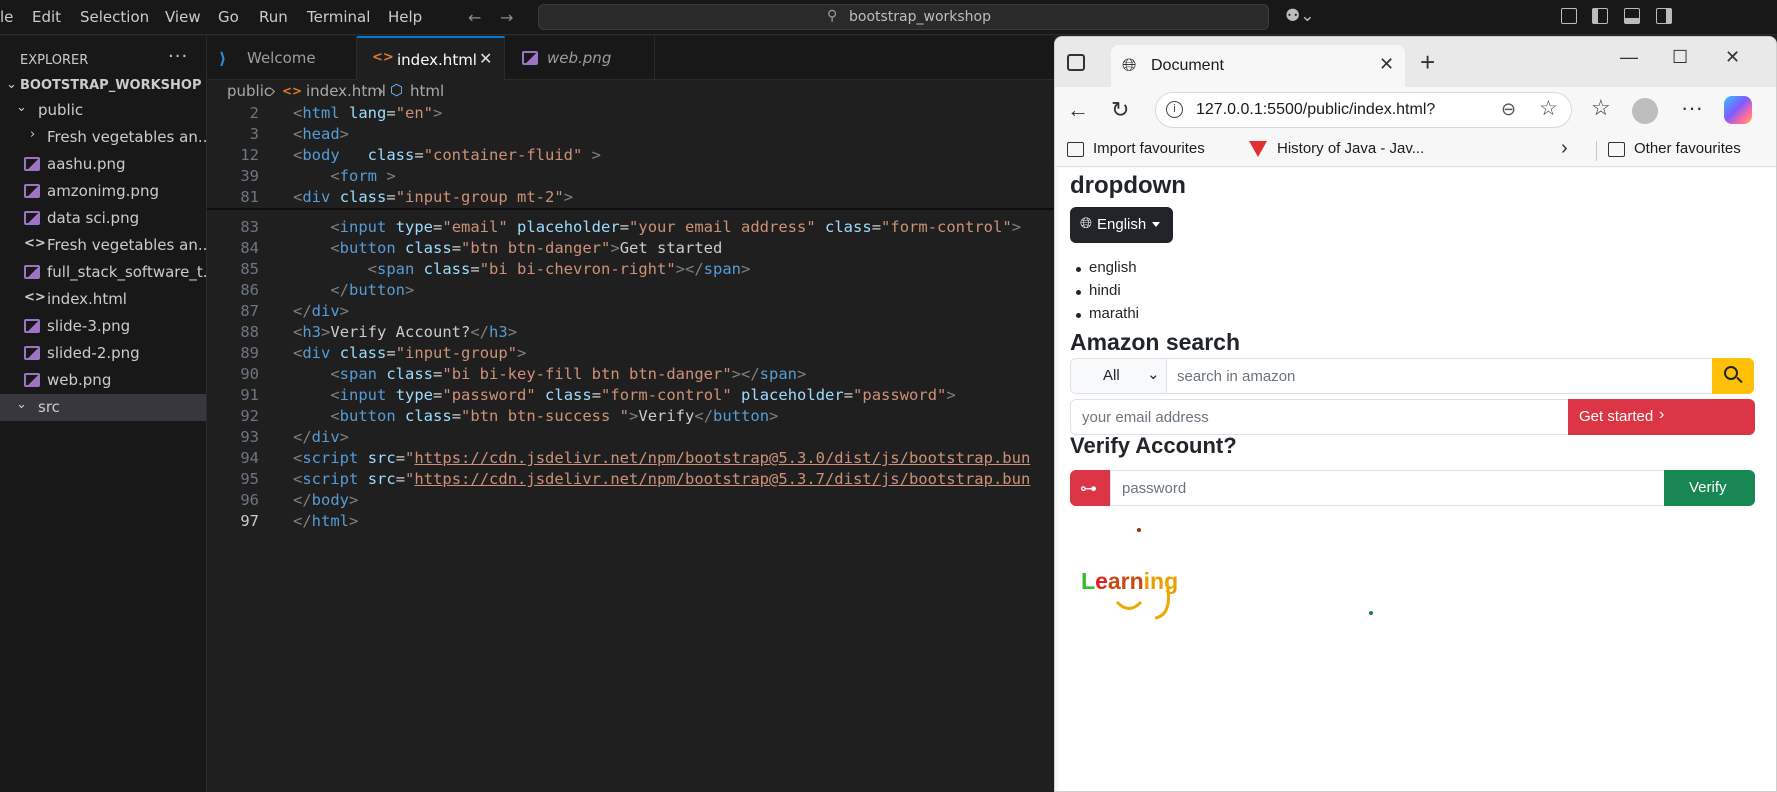 The image size is (1777, 792). What do you see at coordinates (46, 17) in the screenshot?
I see `menu-edit: Edit` at bounding box center [46, 17].